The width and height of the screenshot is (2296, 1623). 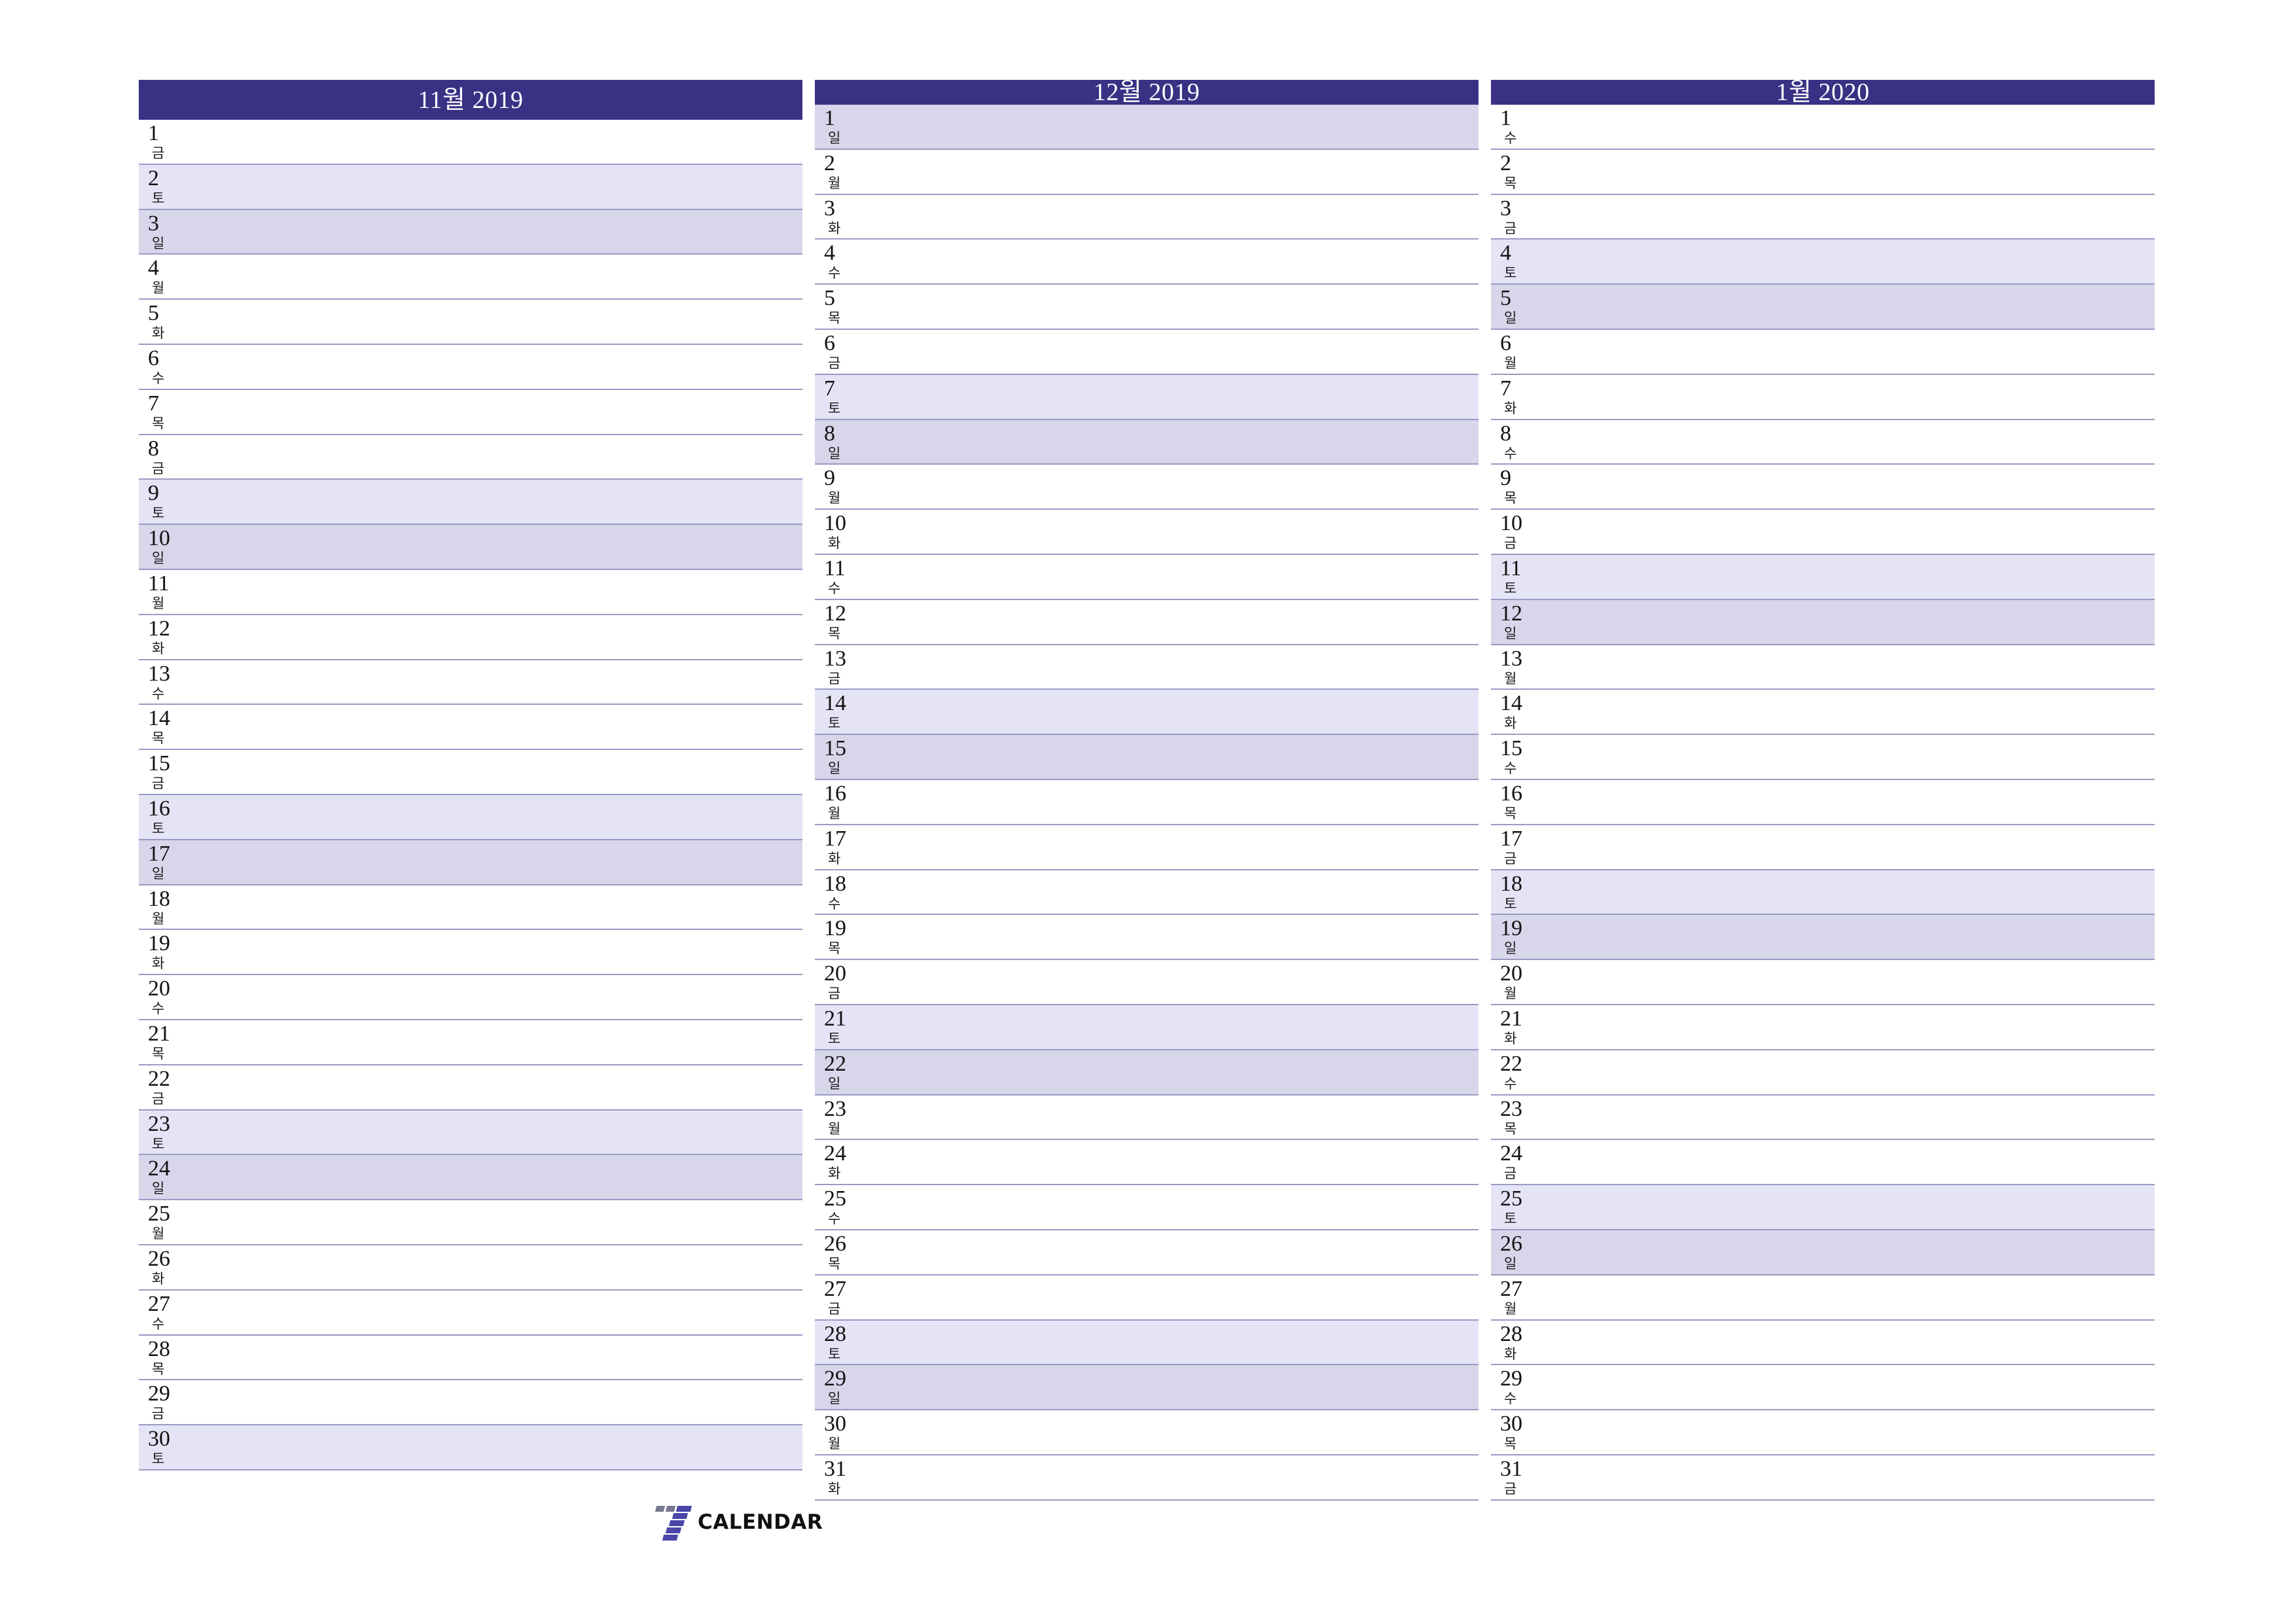 I want to click on day-row: 10 일, so click(x=470, y=547).